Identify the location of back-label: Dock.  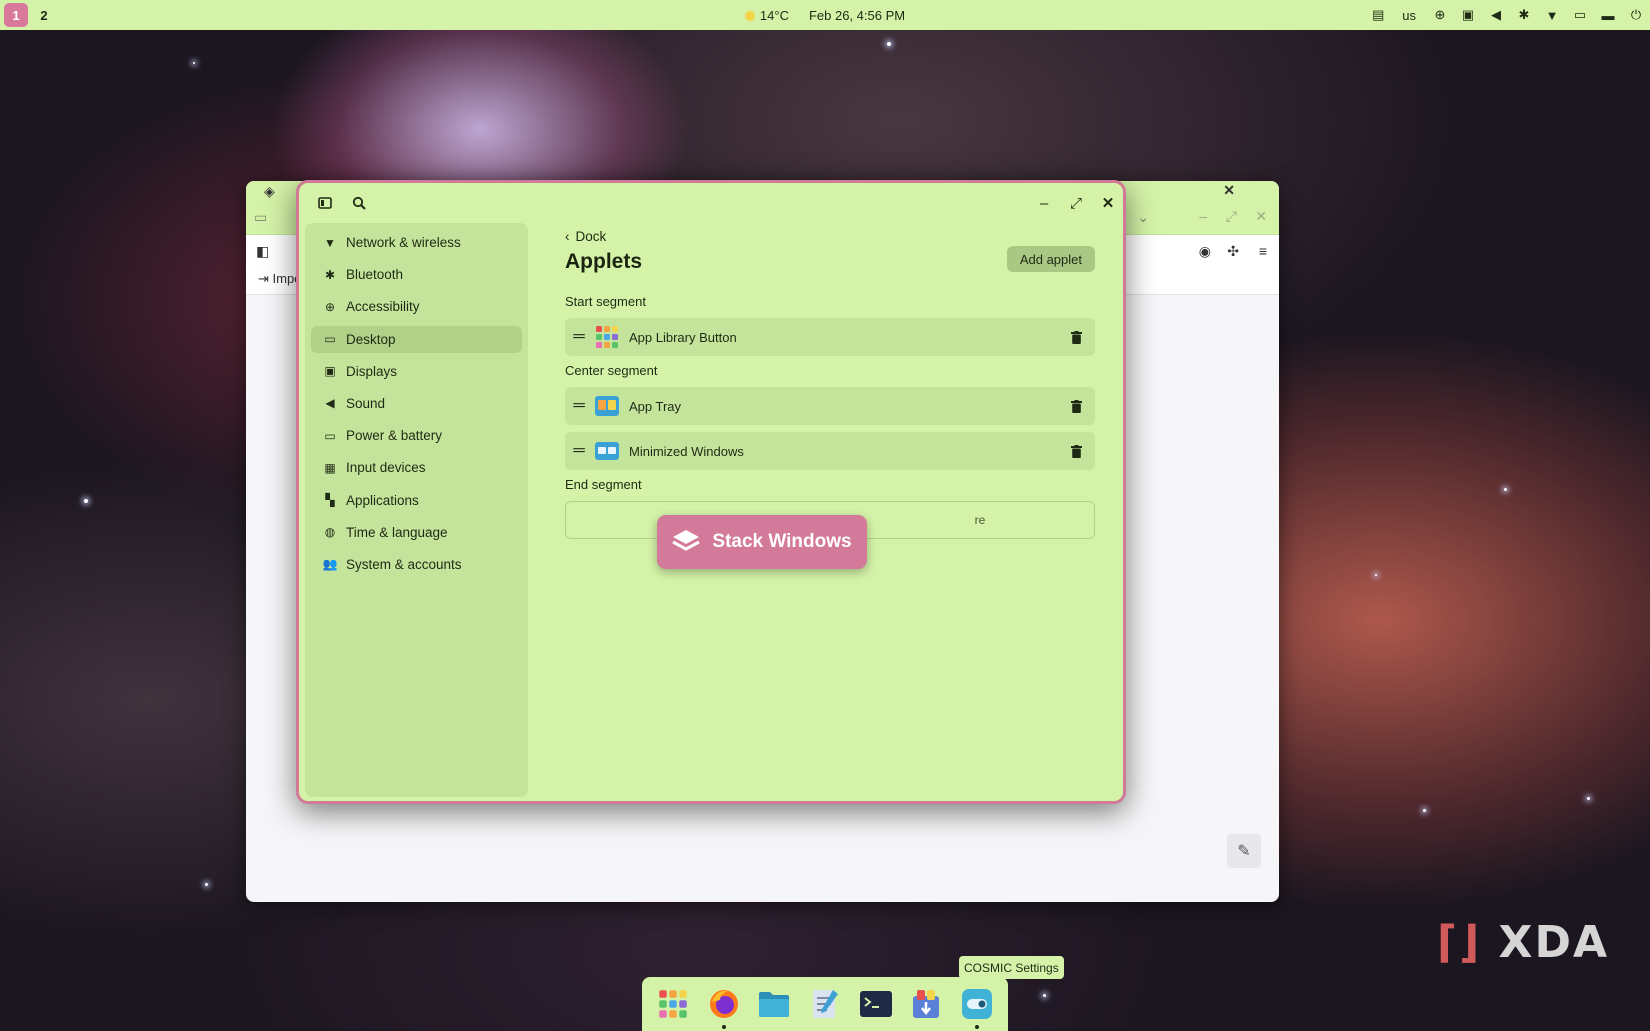
(591, 236).